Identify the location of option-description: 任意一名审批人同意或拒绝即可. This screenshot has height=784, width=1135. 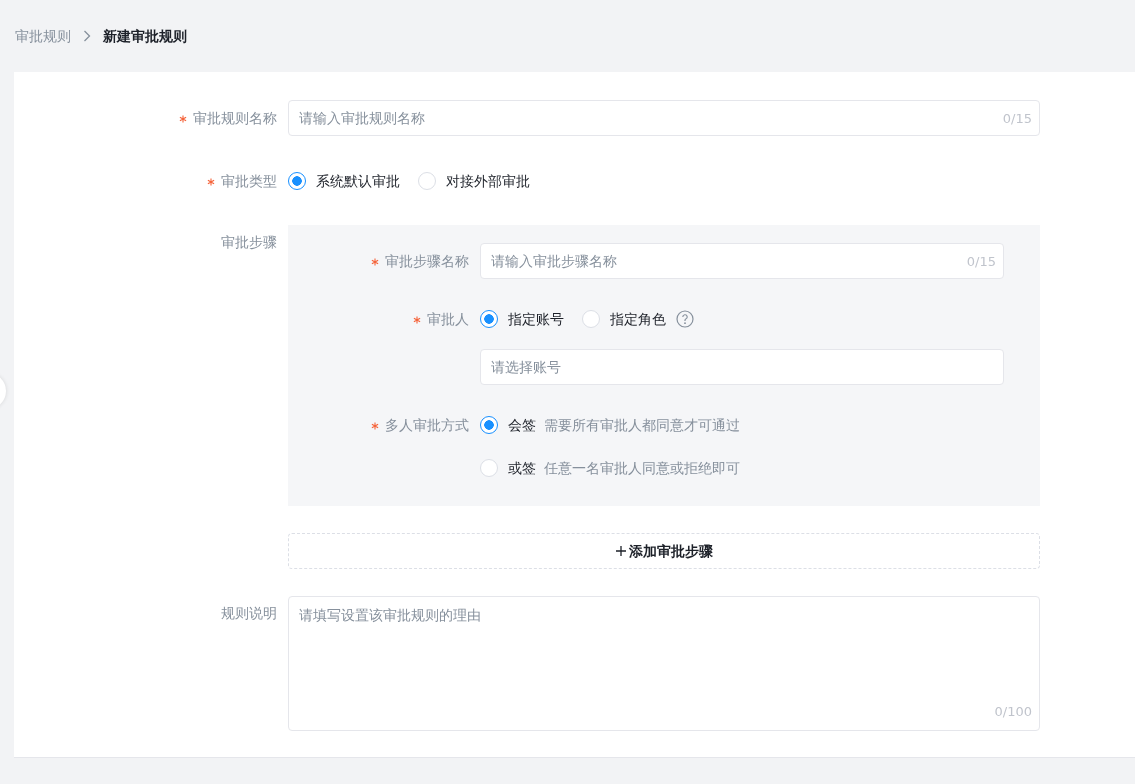
(642, 468).